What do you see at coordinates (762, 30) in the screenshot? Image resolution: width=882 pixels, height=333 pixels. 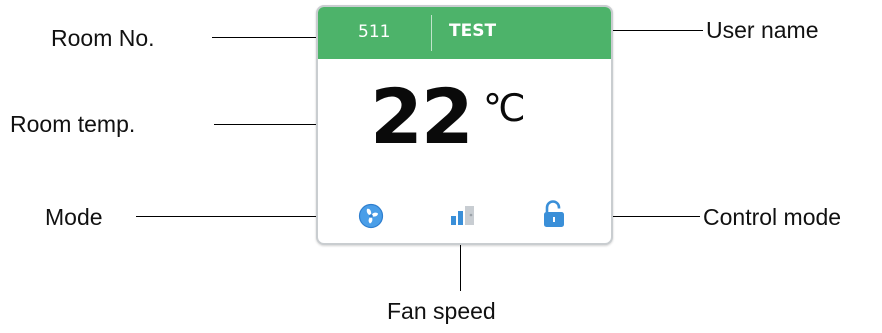 I see `user-name-label: User name` at bounding box center [762, 30].